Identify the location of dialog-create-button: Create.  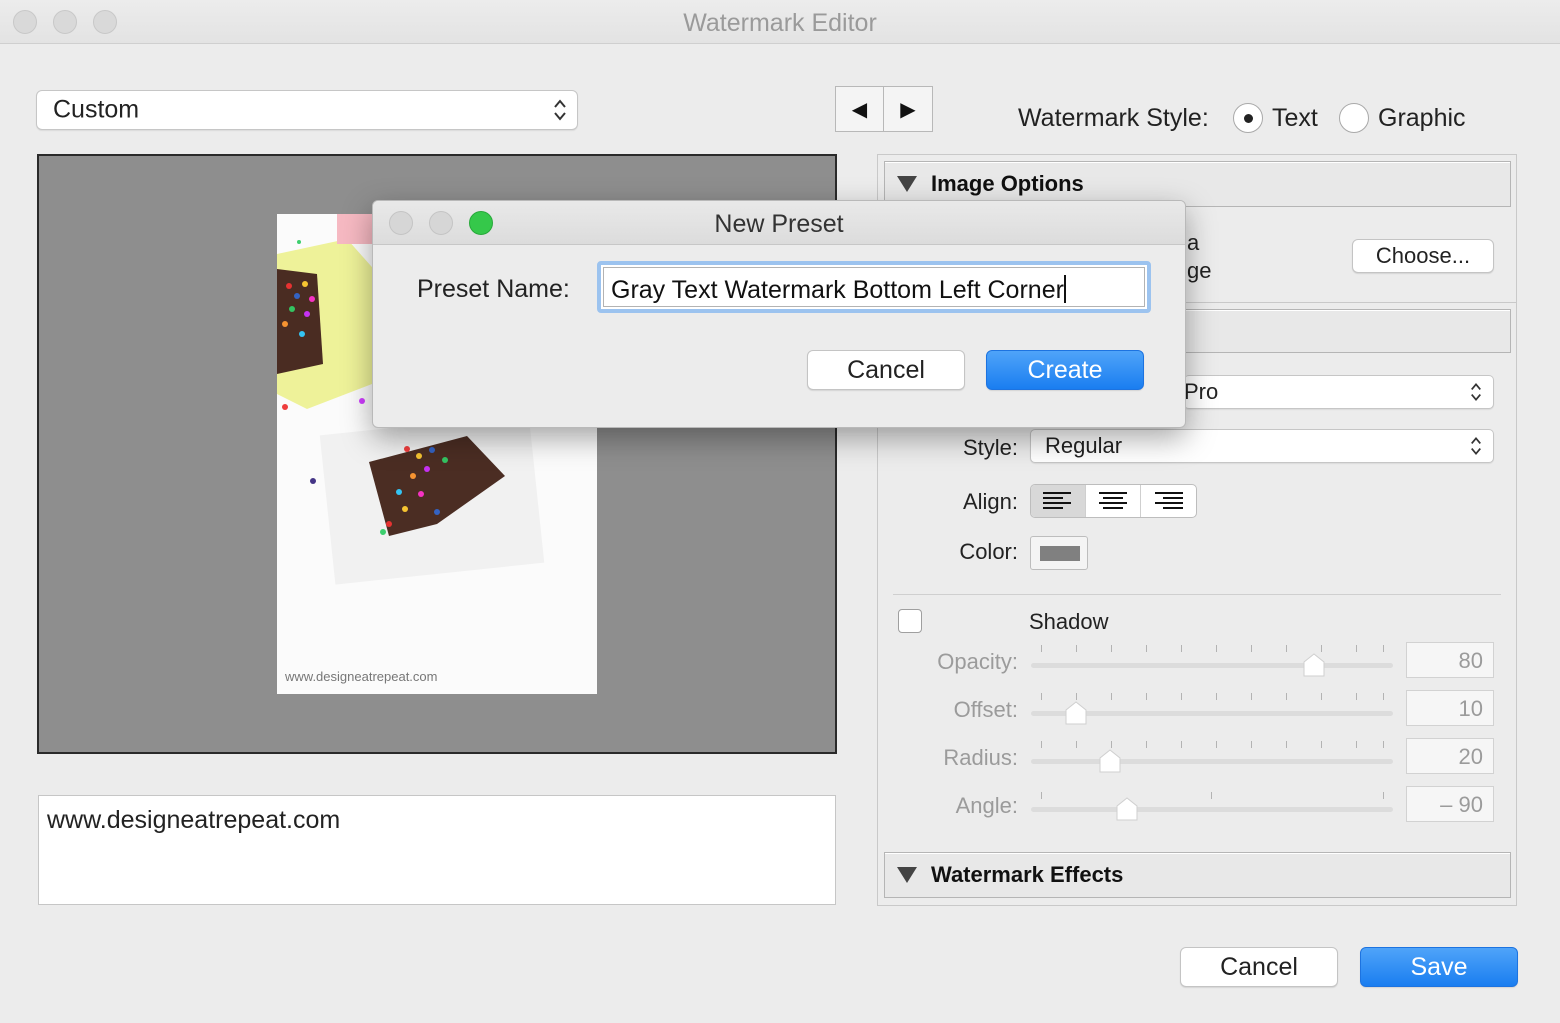
(1065, 370).